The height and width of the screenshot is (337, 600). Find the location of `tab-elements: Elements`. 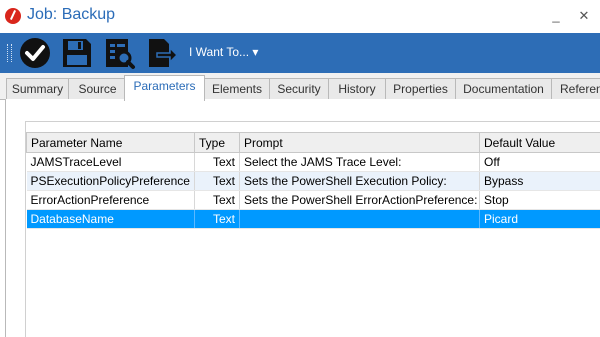

tab-elements: Elements is located at coordinates (237, 88).